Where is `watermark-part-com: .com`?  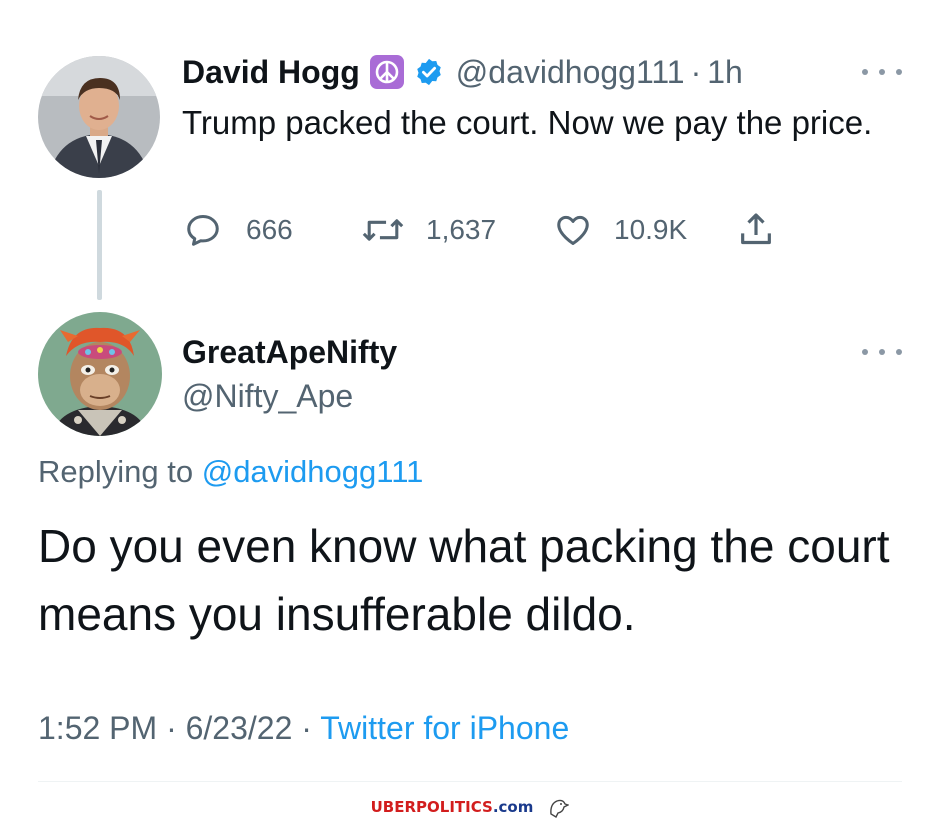 watermark-part-com: .com is located at coordinates (513, 807).